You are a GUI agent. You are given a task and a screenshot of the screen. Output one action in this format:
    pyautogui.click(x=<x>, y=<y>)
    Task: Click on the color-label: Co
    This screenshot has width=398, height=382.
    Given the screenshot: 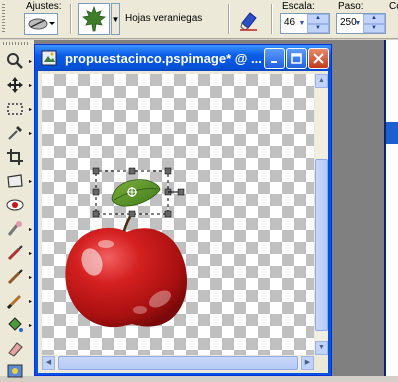 What is the action you would take?
    pyautogui.click(x=393, y=6)
    